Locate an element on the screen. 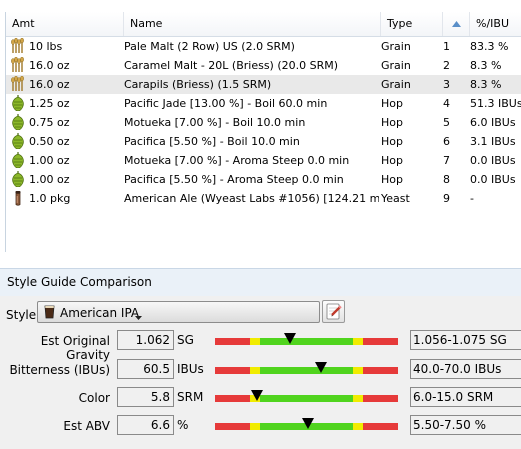  metric-unit: SRM is located at coordinates (190, 397).